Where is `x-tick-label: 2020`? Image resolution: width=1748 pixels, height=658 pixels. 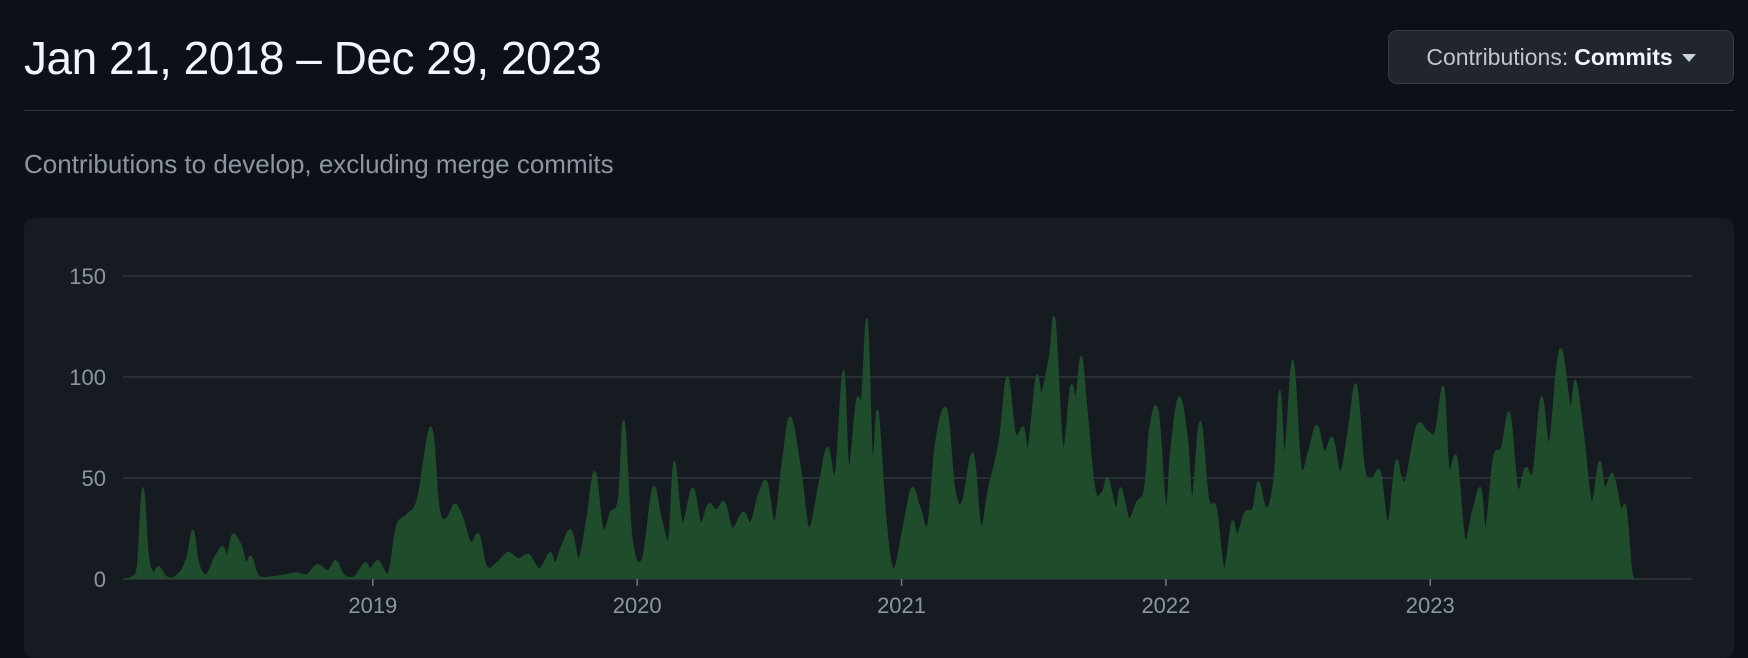
x-tick-label: 2020 is located at coordinates (637, 605).